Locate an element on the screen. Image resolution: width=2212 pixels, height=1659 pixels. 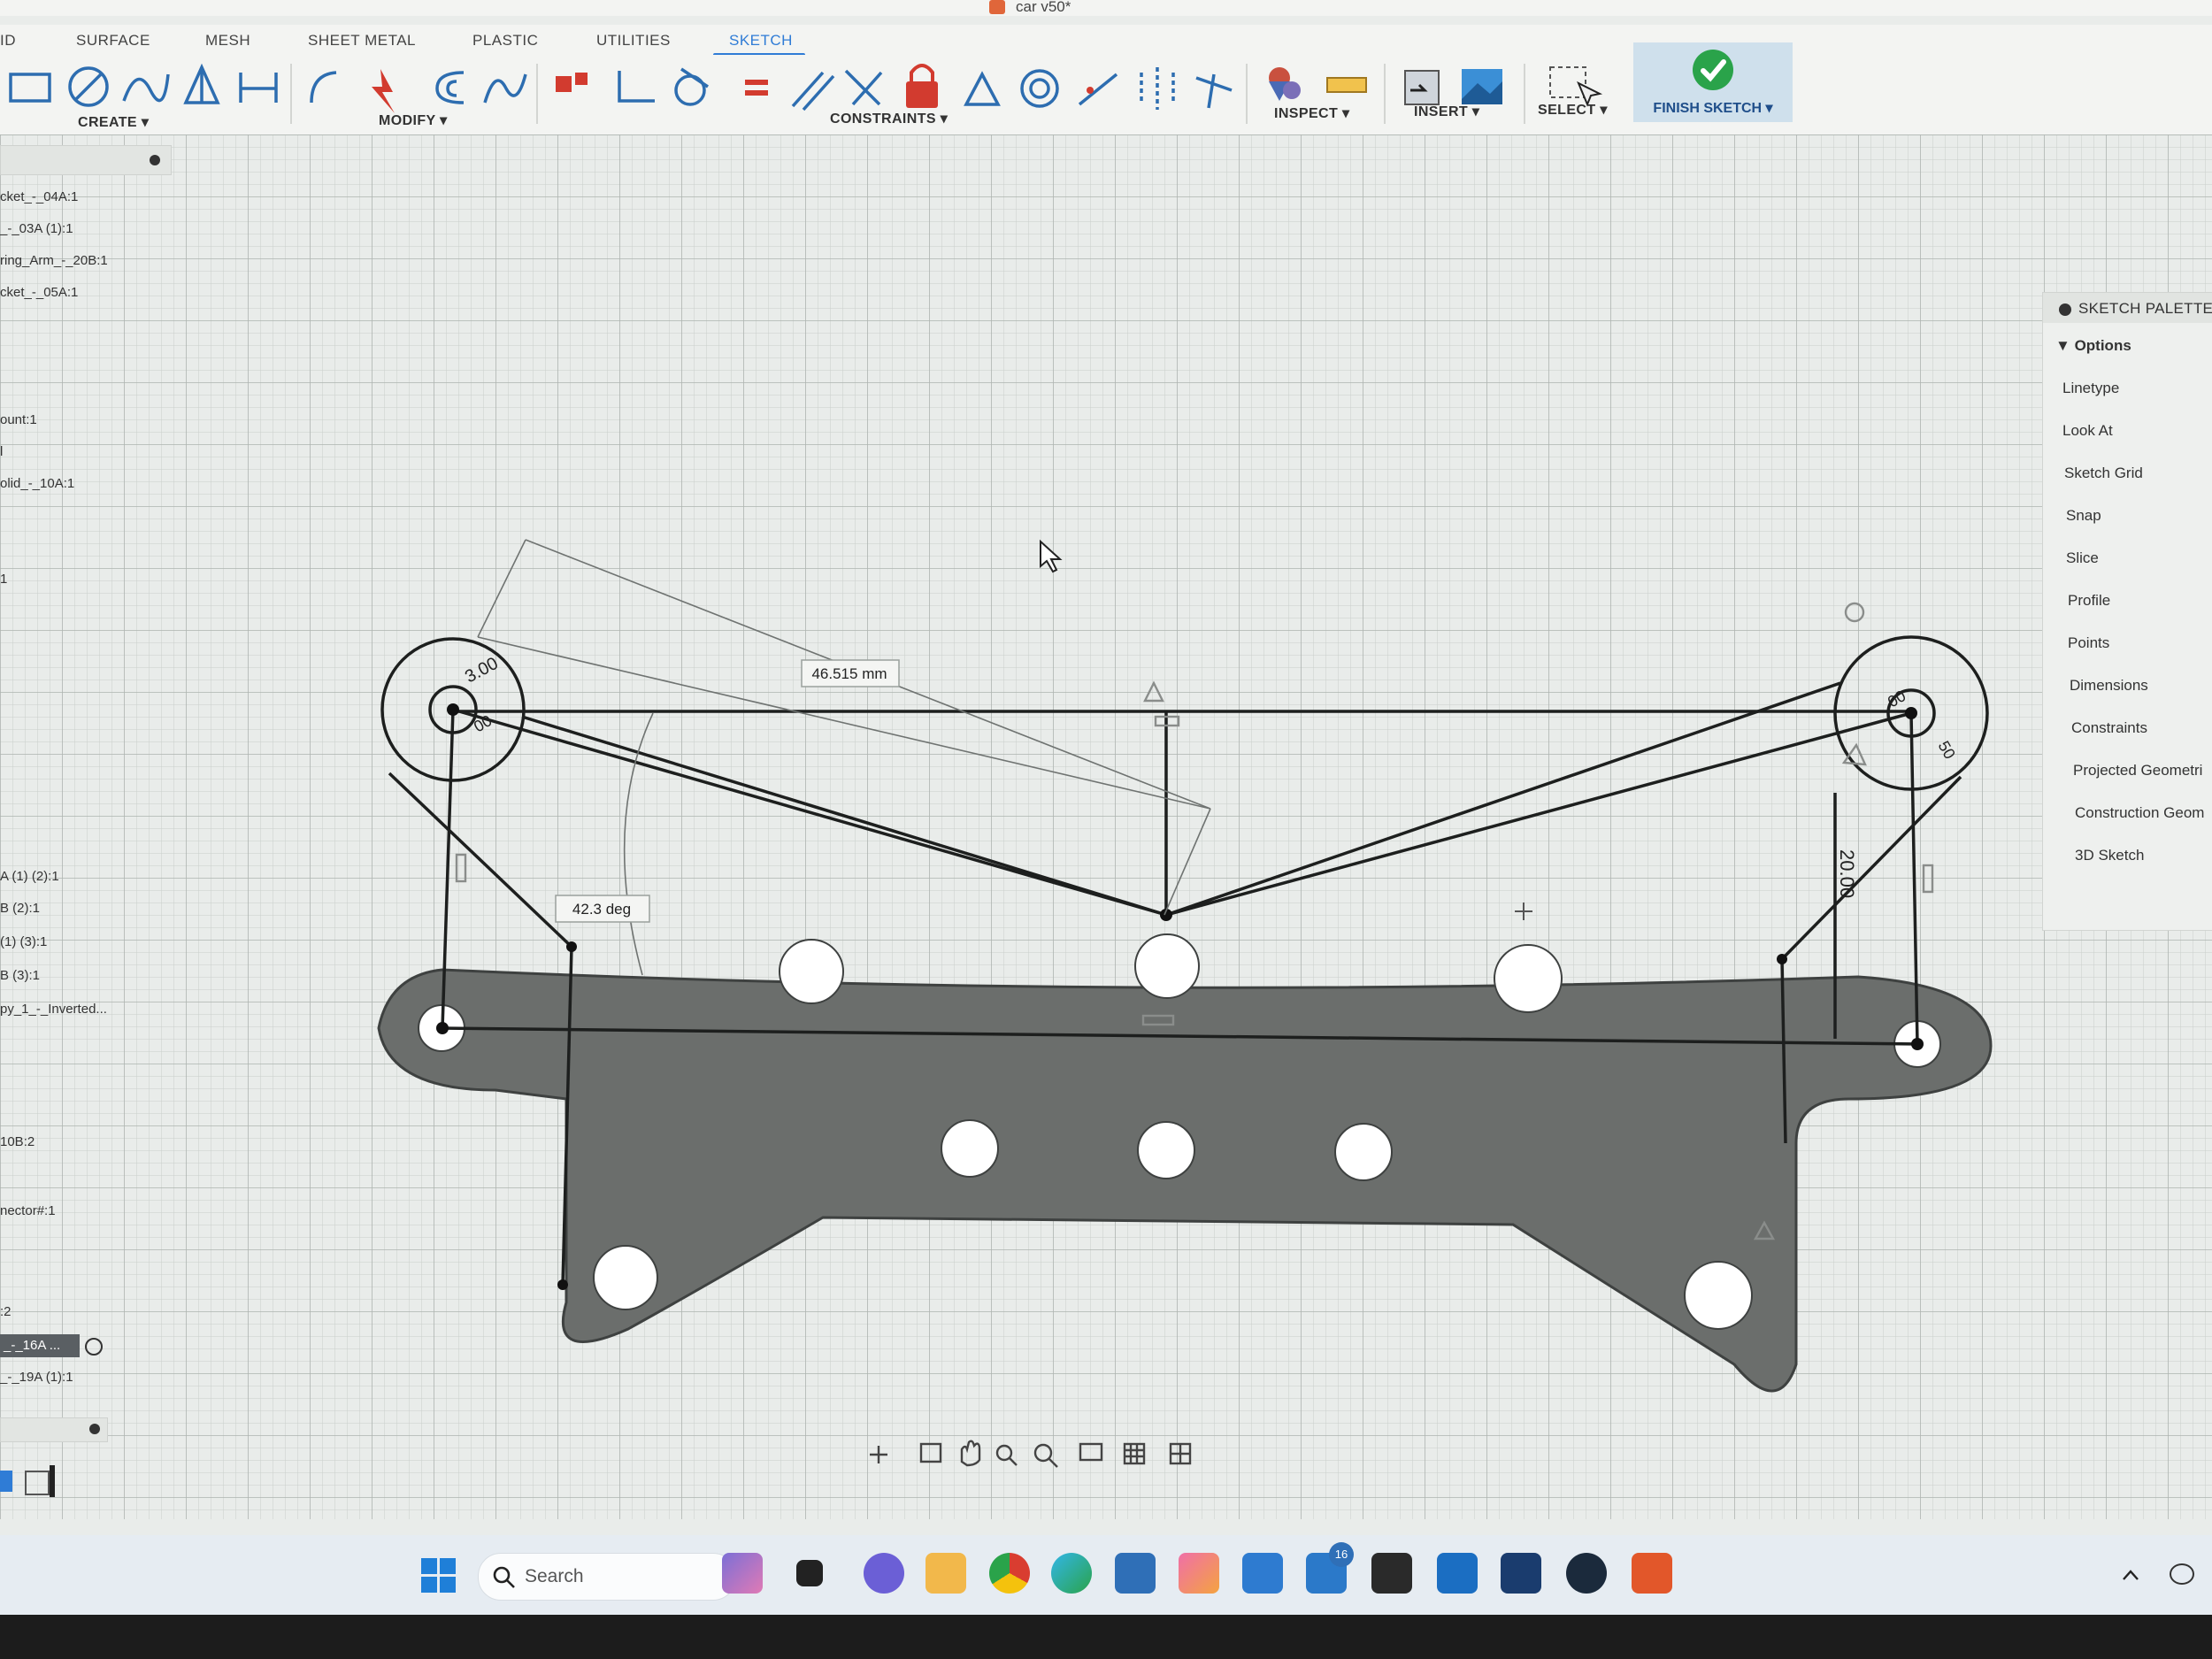
palette-item-slice: Slice is located at coordinates (2083, 558).